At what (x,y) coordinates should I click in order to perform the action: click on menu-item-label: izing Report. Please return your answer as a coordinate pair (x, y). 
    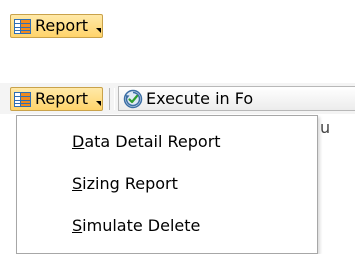
    Looking at the image, I should click on (130, 183).